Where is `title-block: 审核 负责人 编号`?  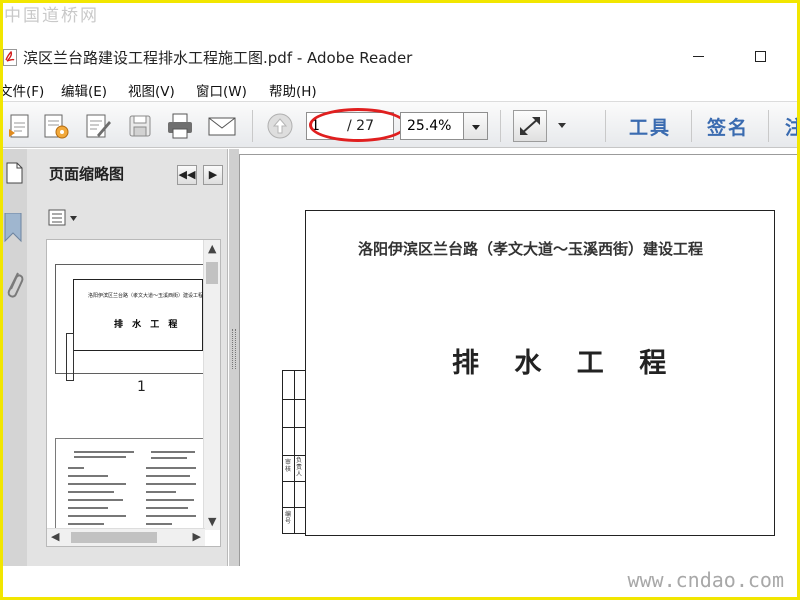
title-block: 审核 负责人 编号 is located at coordinates (294, 452).